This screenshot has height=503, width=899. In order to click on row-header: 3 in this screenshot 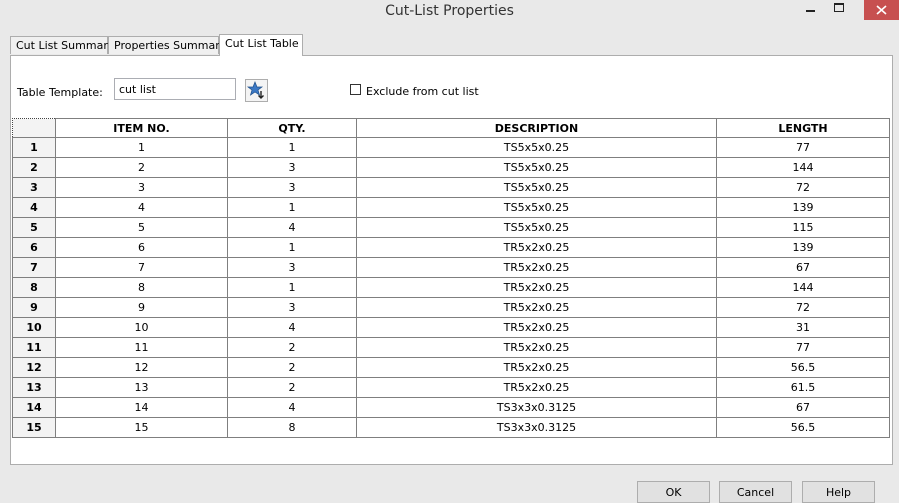, I will do `click(34, 187)`.